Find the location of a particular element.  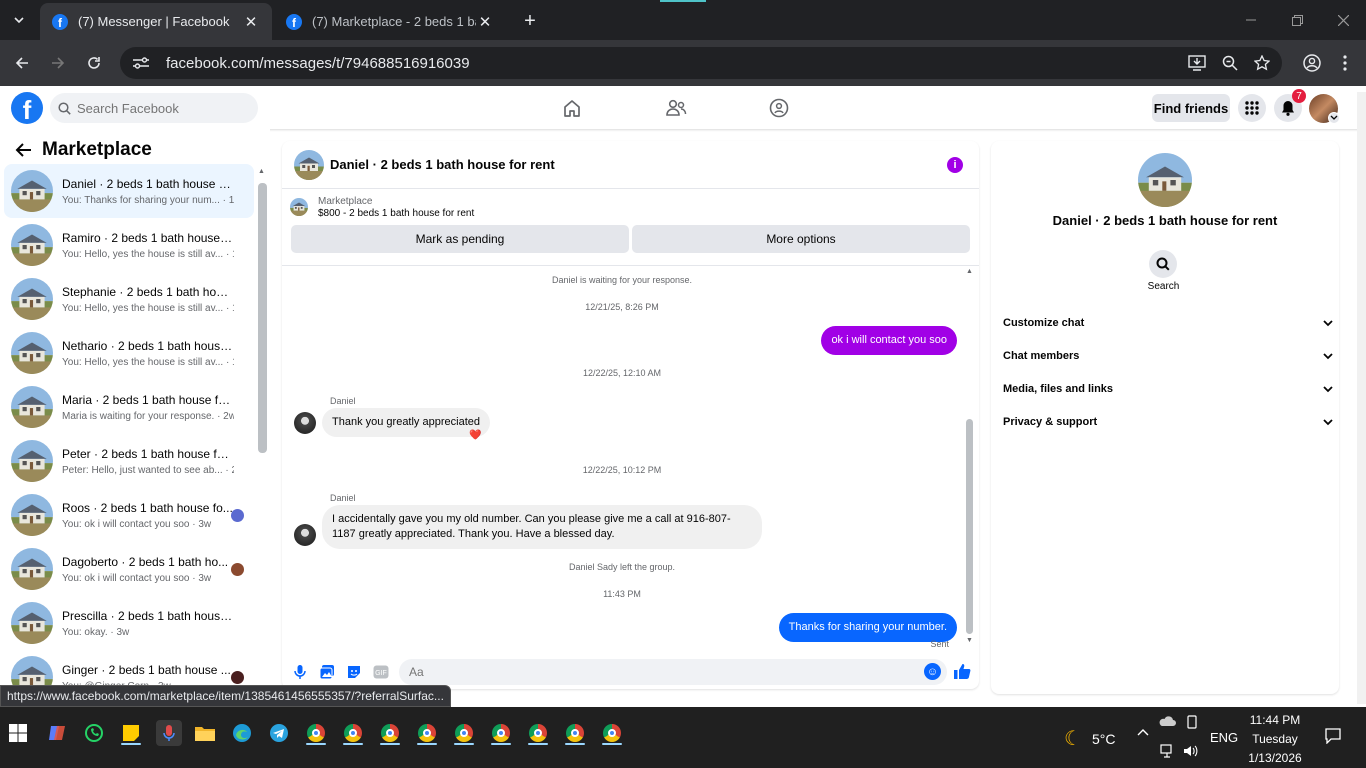

find-friends-button: Find friends is located at coordinates (1191, 108).